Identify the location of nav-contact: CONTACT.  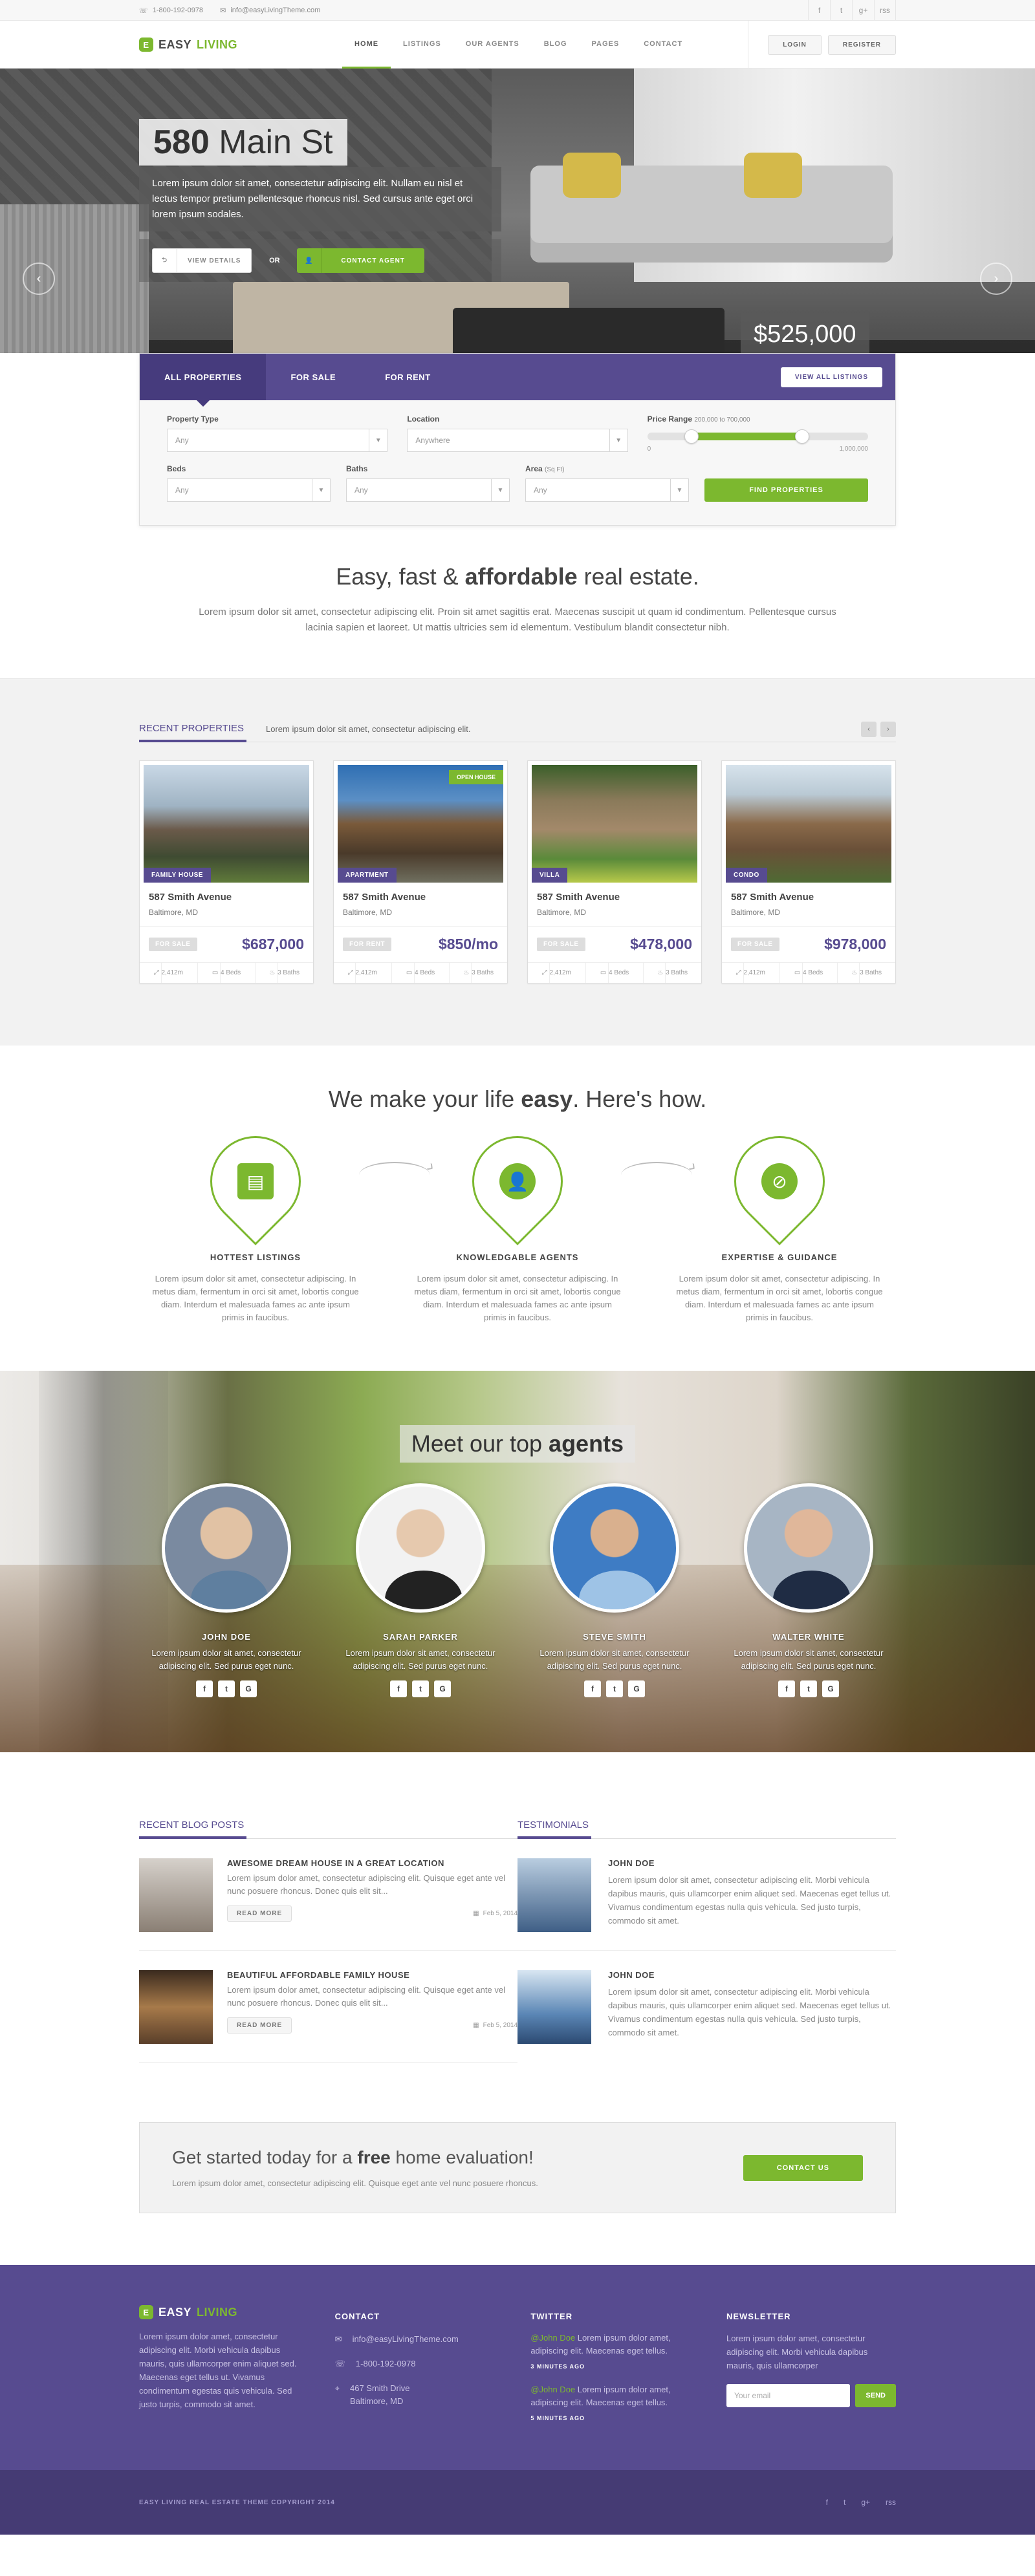
(663, 45).